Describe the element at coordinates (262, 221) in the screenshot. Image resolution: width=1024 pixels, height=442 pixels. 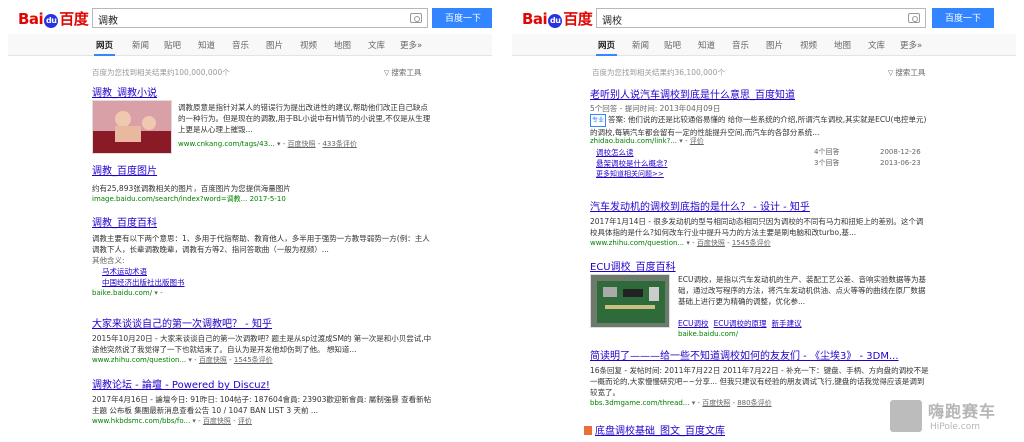
I see `result-title: 调教_百度百科` at that location.